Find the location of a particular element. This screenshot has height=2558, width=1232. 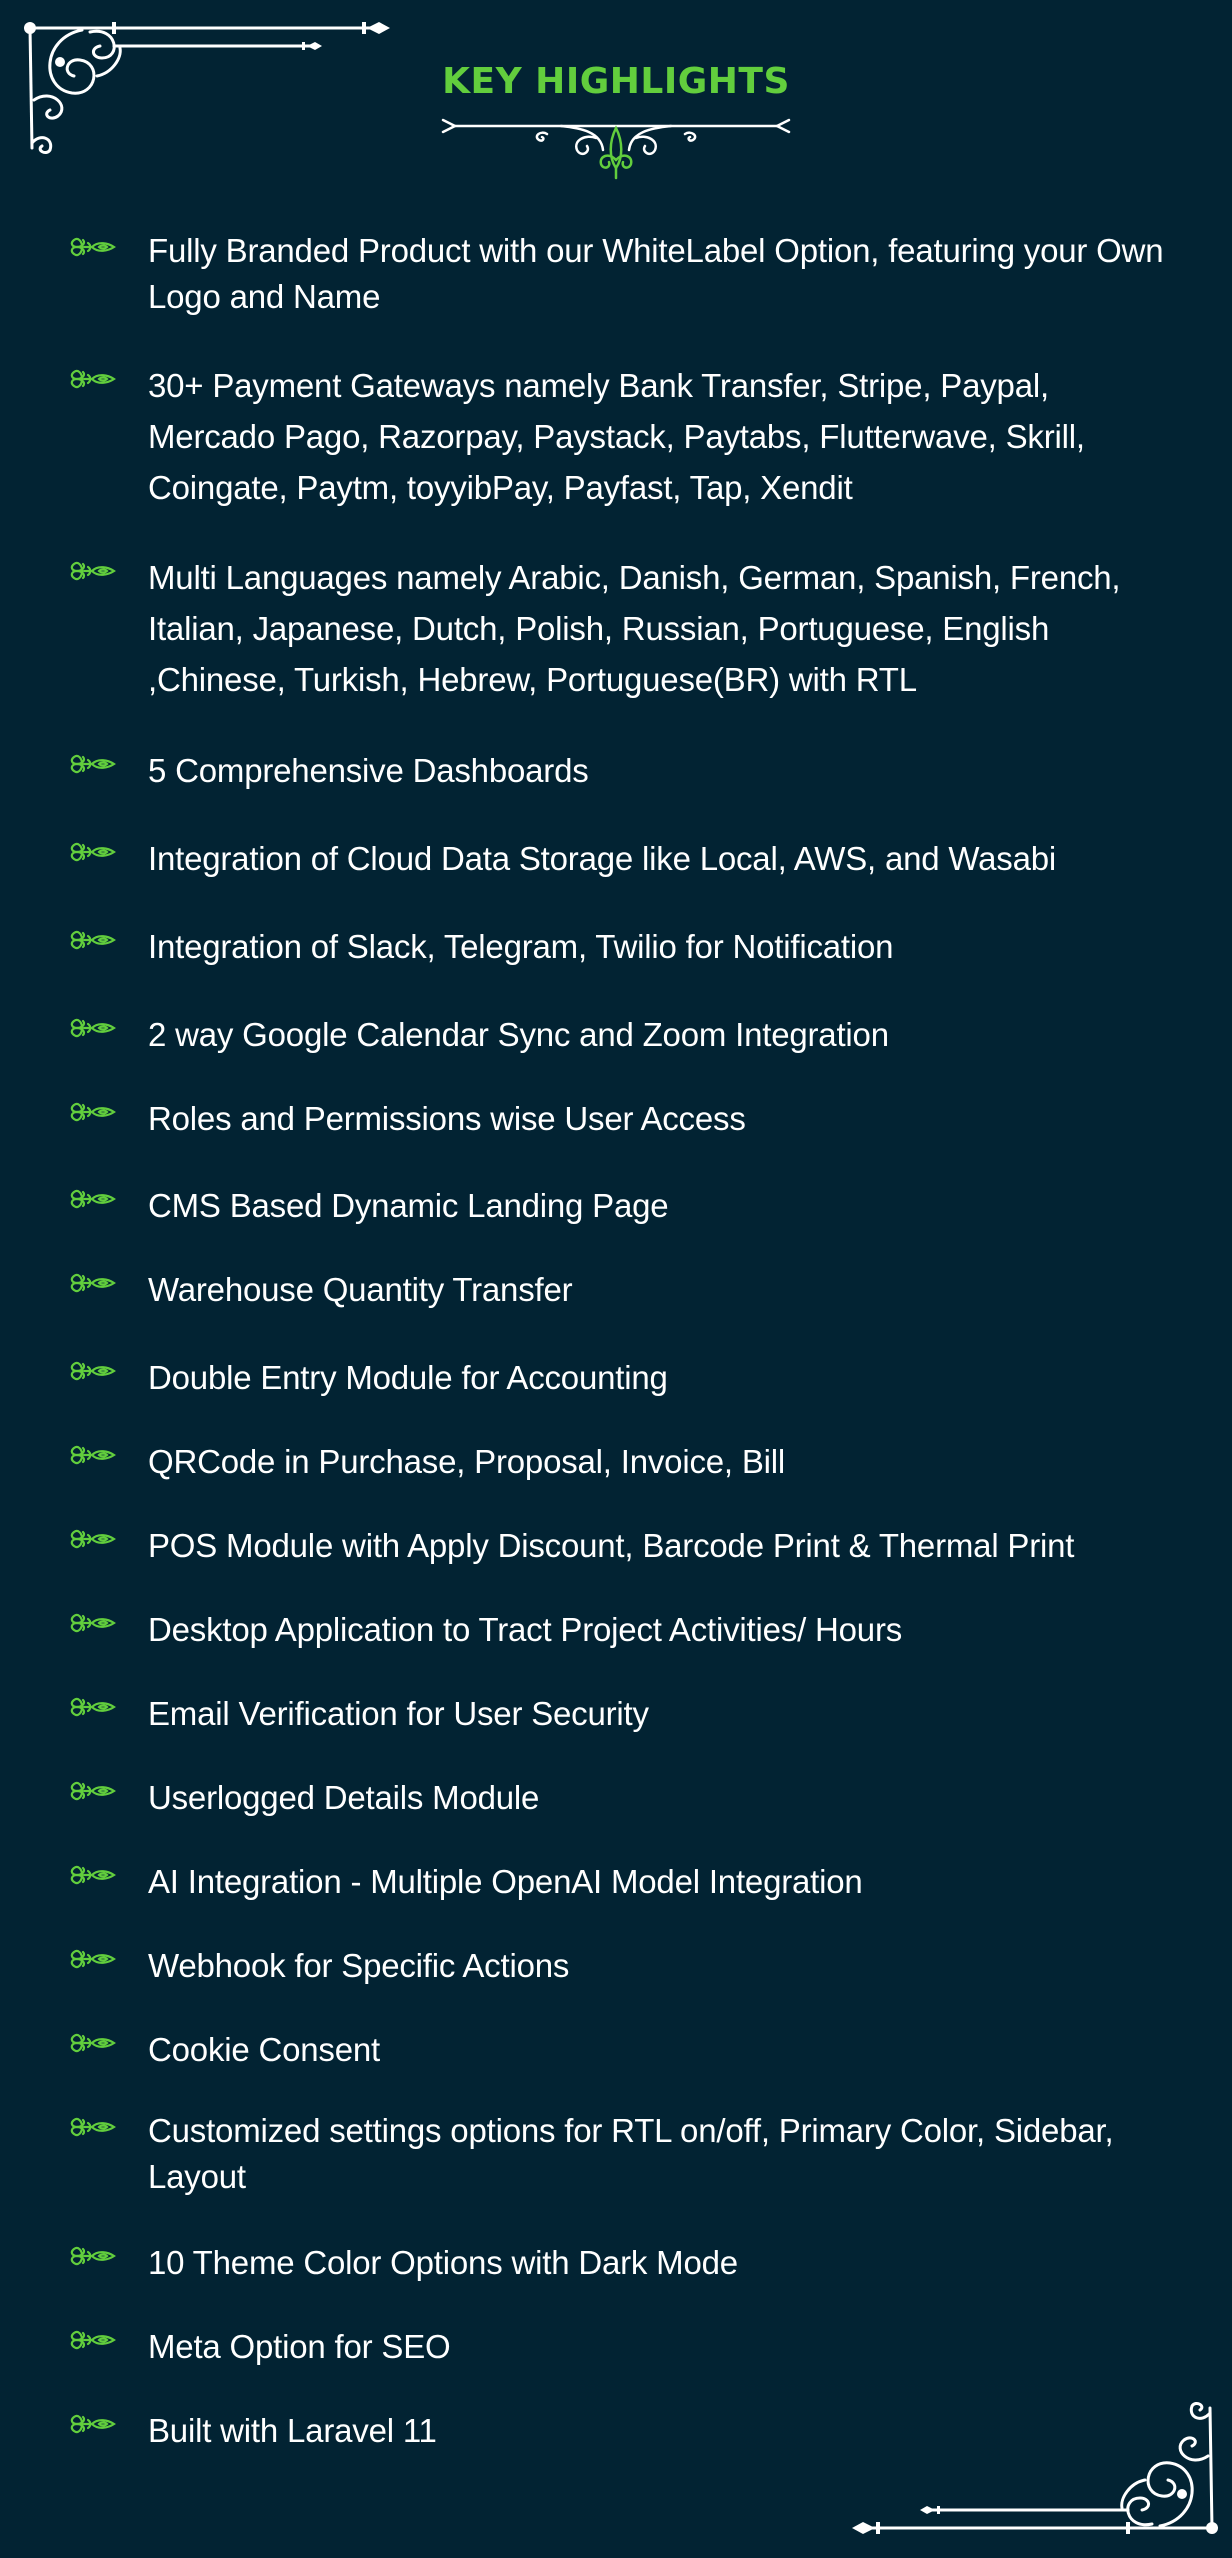

list-item-text: Meta Option for SEO is located at coordinates (299, 2346).